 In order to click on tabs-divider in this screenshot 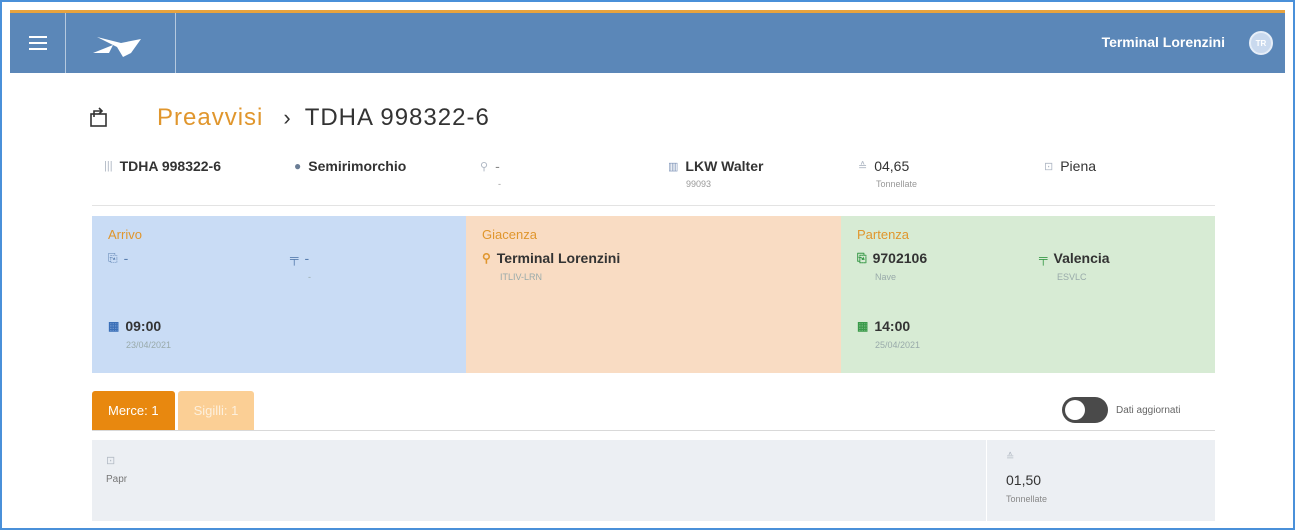, I will do `click(653, 430)`.